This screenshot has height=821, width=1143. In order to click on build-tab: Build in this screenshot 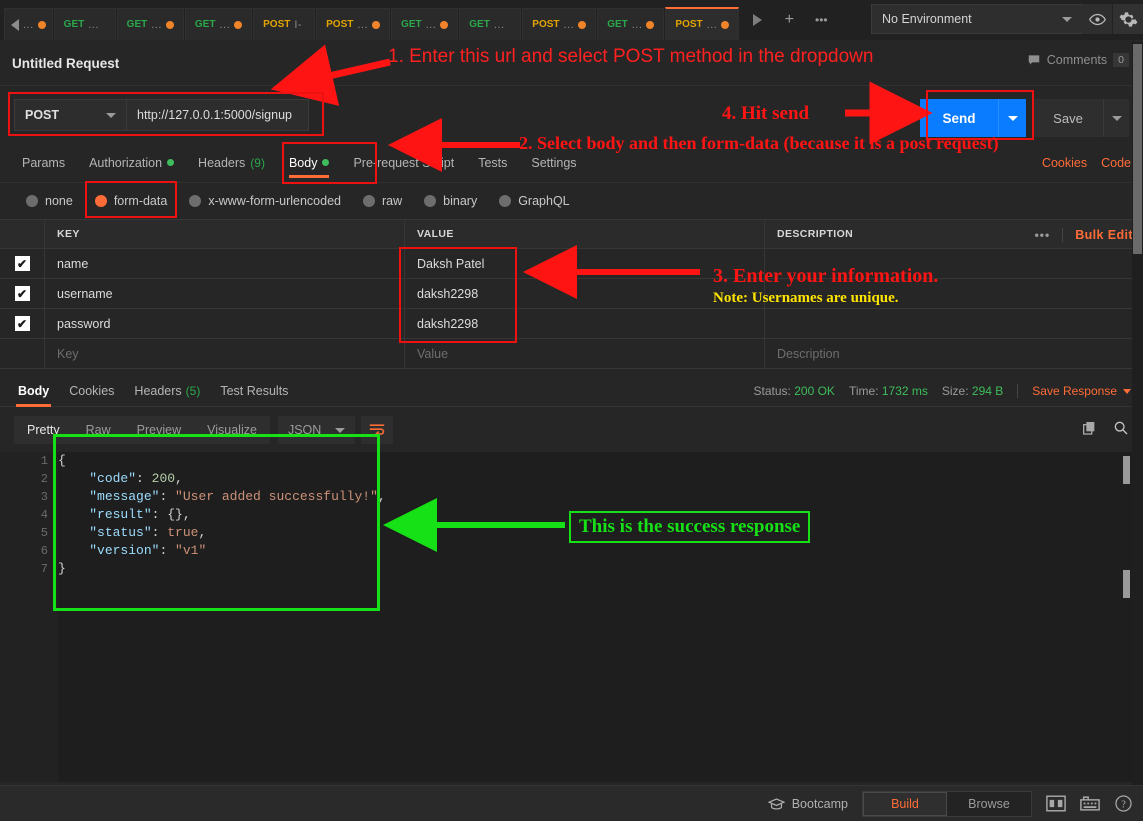, I will do `click(905, 803)`.